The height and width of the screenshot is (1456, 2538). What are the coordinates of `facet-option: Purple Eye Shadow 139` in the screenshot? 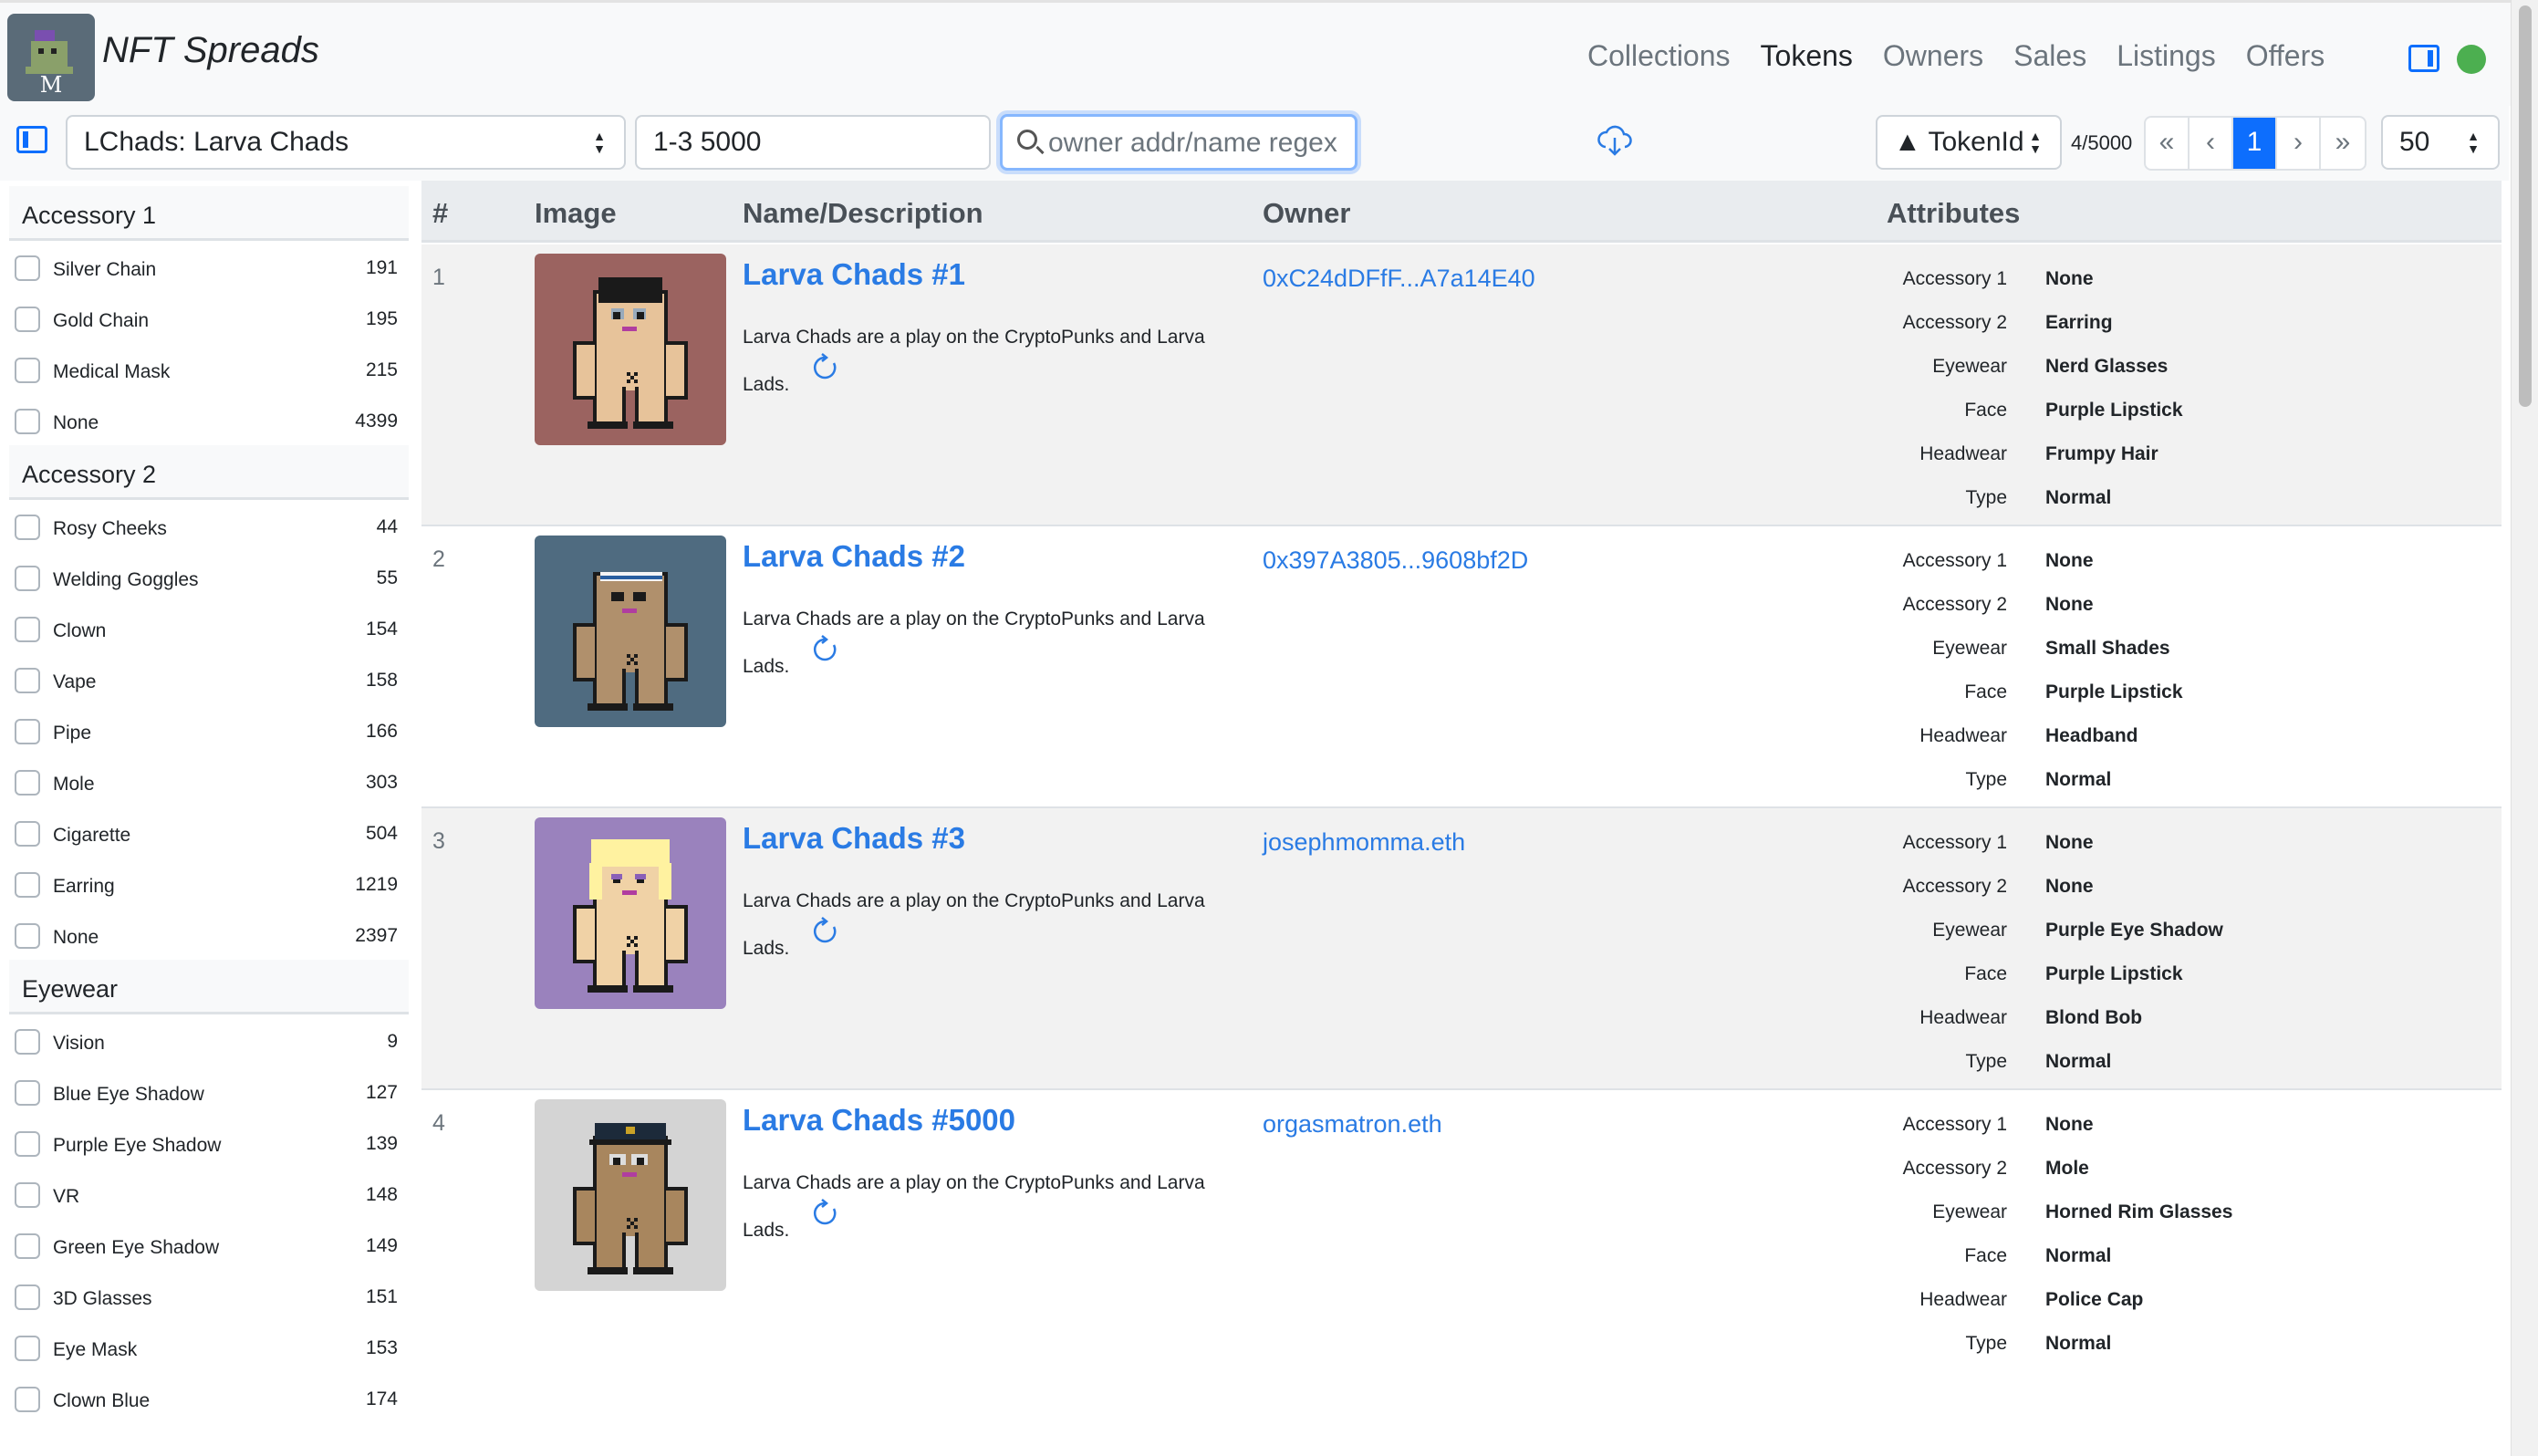 It's located at (209, 1142).